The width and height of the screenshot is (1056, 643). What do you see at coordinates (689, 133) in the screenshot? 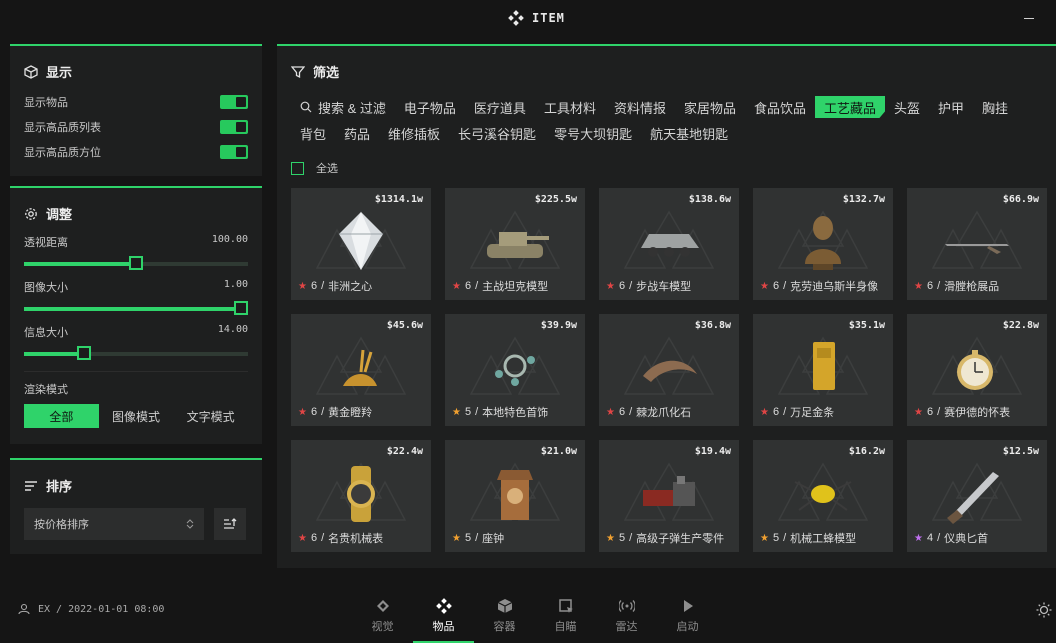
I see `tab-space-base-keys: 航天基地钥匙` at bounding box center [689, 133].